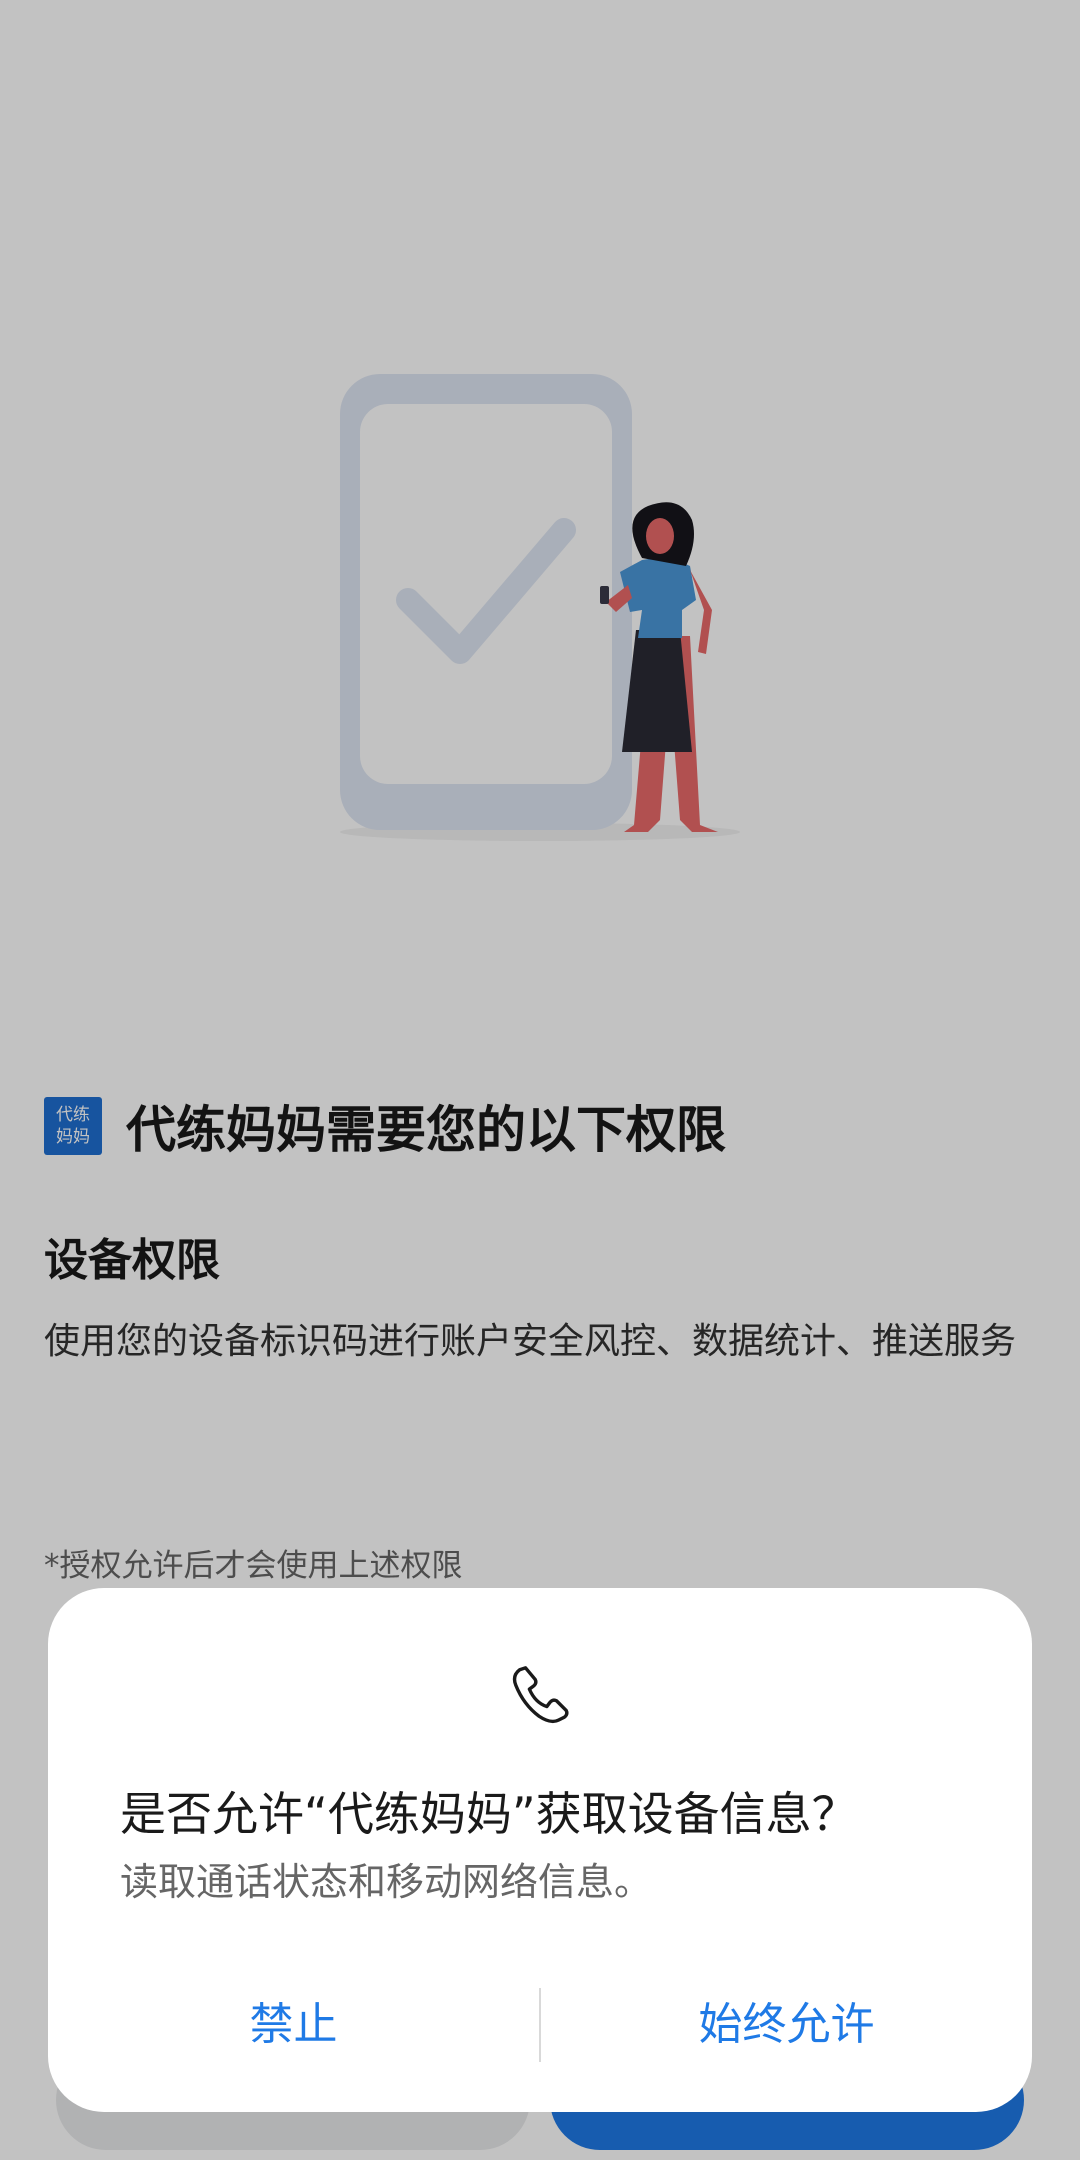 The height and width of the screenshot is (2160, 1080). Describe the element at coordinates (489, 1814) in the screenshot. I see `dialog-title: 是否允许“代练妈妈”获取设备信息？` at that location.